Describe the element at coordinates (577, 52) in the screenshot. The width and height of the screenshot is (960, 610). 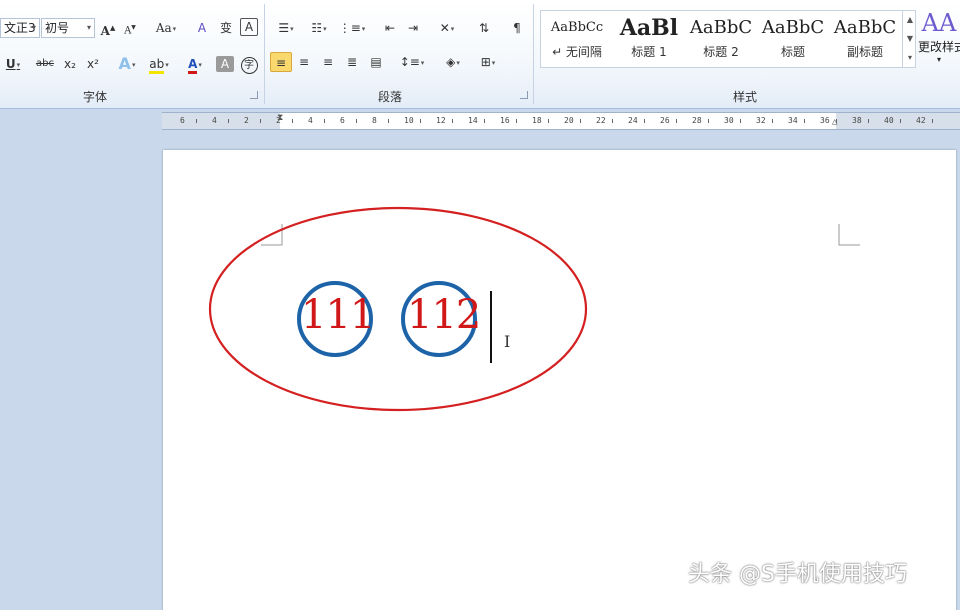
I see `style-name: ↵ 无间隔` at that location.